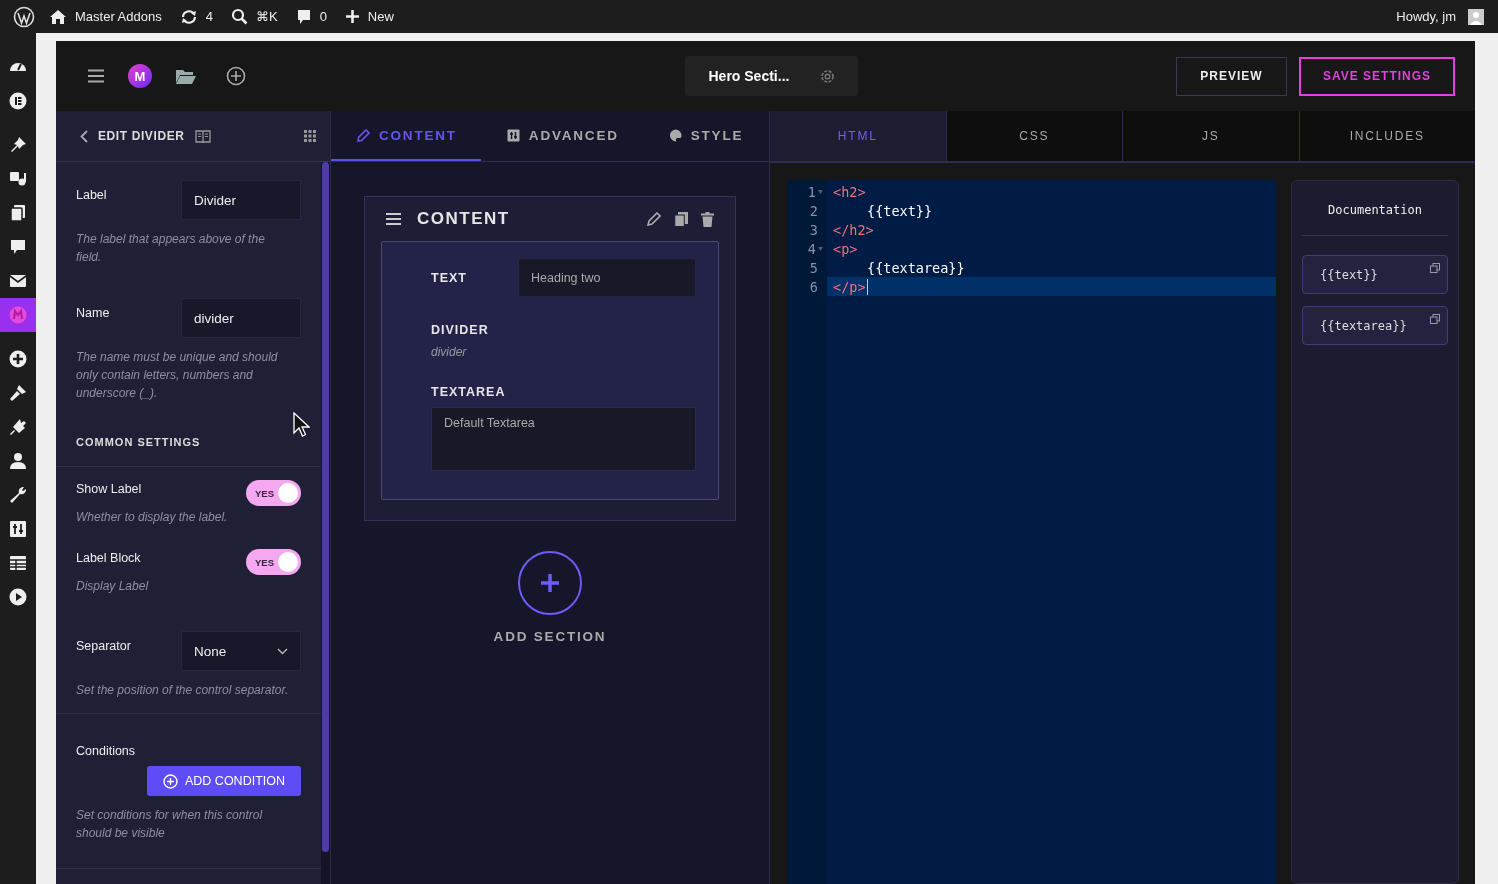  What do you see at coordinates (18, 393) in the screenshot?
I see `brush-icon` at bounding box center [18, 393].